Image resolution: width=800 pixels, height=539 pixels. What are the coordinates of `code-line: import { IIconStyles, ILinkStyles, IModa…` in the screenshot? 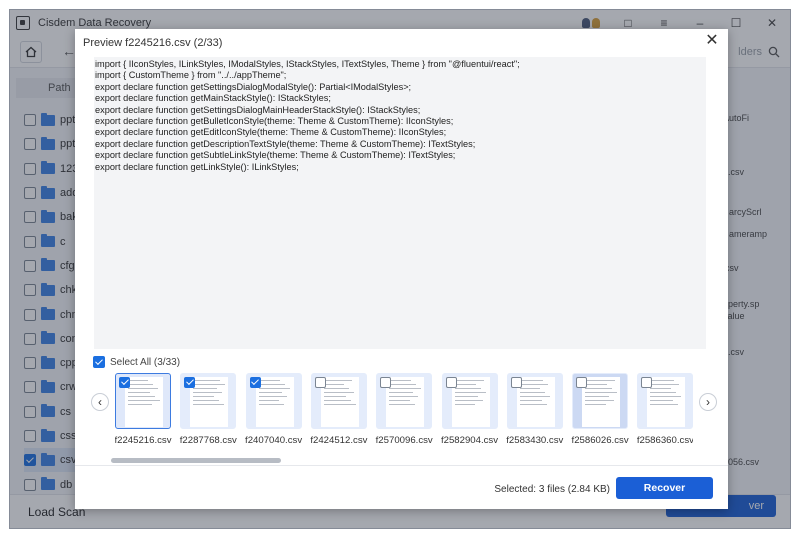 It's located at (307, 64).